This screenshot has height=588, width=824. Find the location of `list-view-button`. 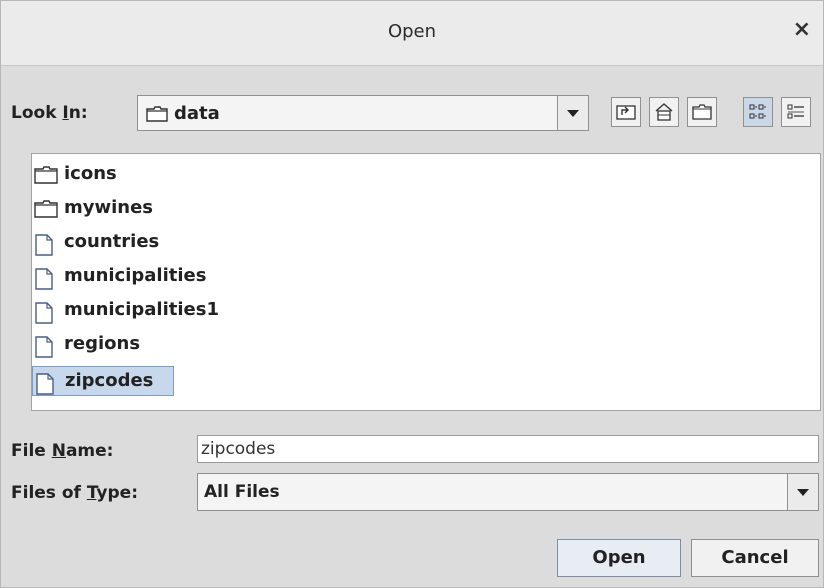

list-view-button is located at coordinates (758, 112).